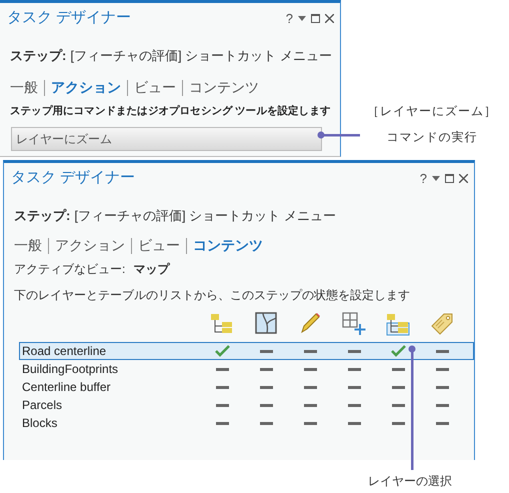 Image resolution: width=509 pixels, height=493 pixels. What do you see at coordinates (151, 269) in the screenshot?
I see `active-view-value: マップ` at bounding box center [151, 269].